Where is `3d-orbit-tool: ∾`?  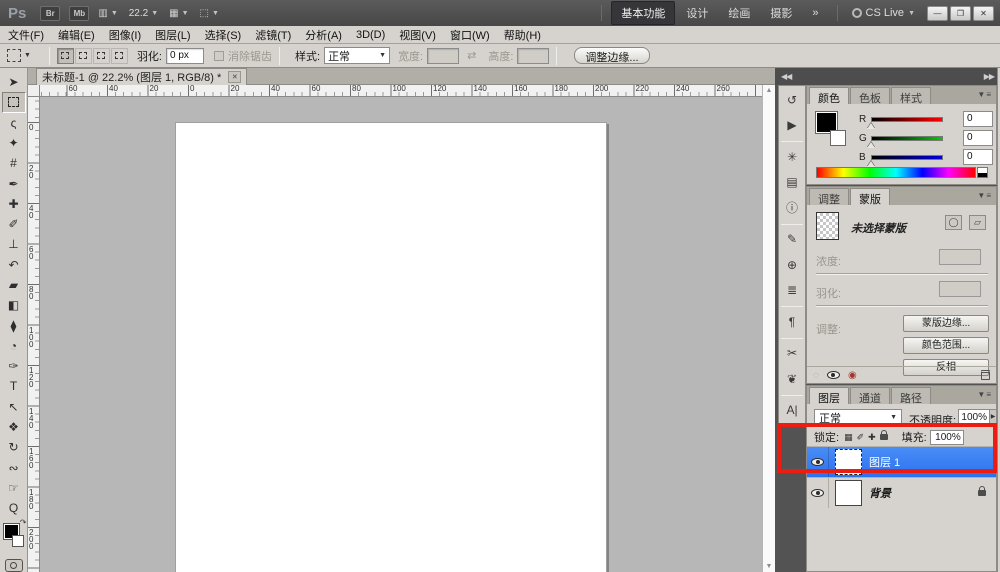
3d-orbit-tool: ∾ is located at coordinates (14, 467).